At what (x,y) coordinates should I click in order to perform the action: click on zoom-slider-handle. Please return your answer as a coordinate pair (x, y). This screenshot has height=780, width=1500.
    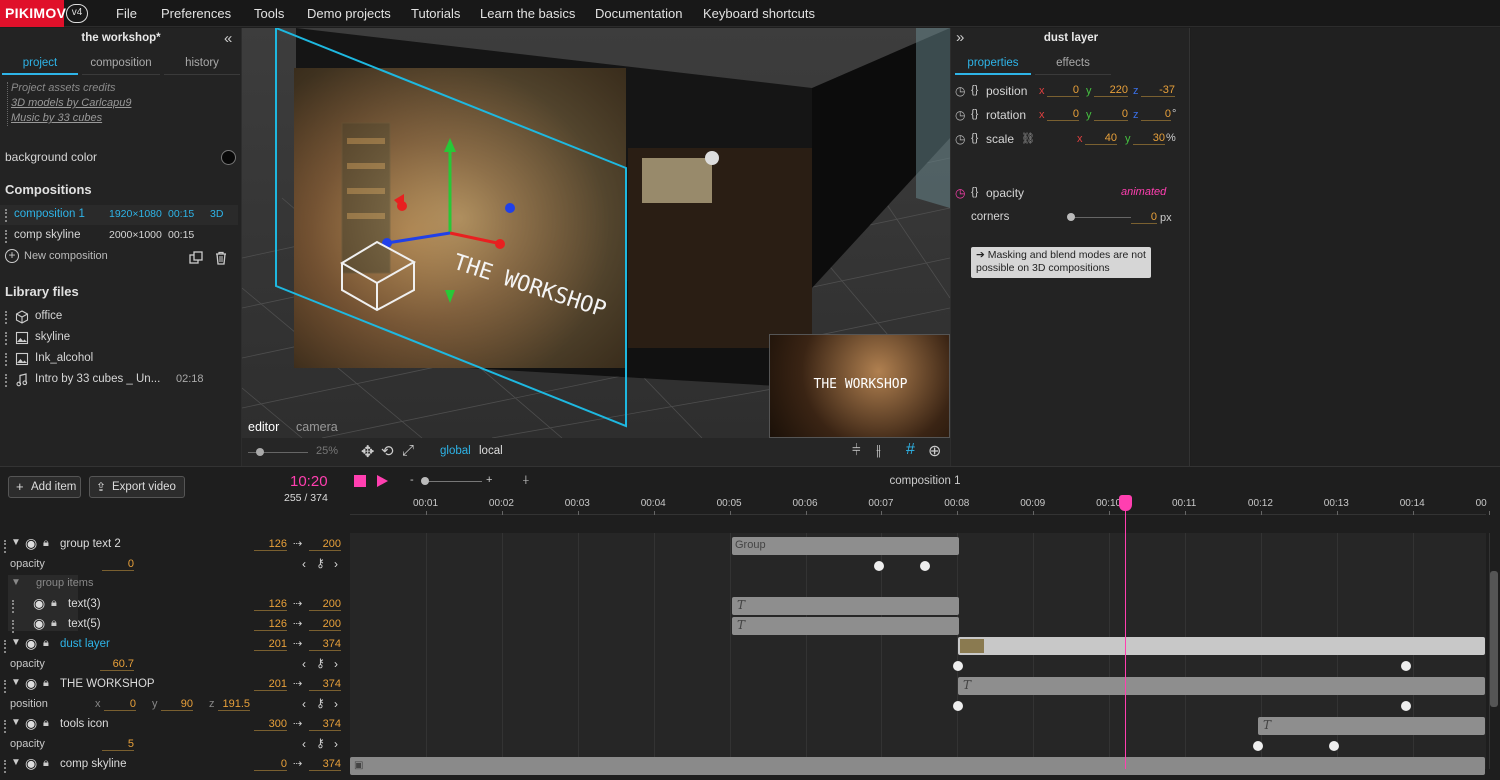
    Looking at the image, I should click on (260, 452).